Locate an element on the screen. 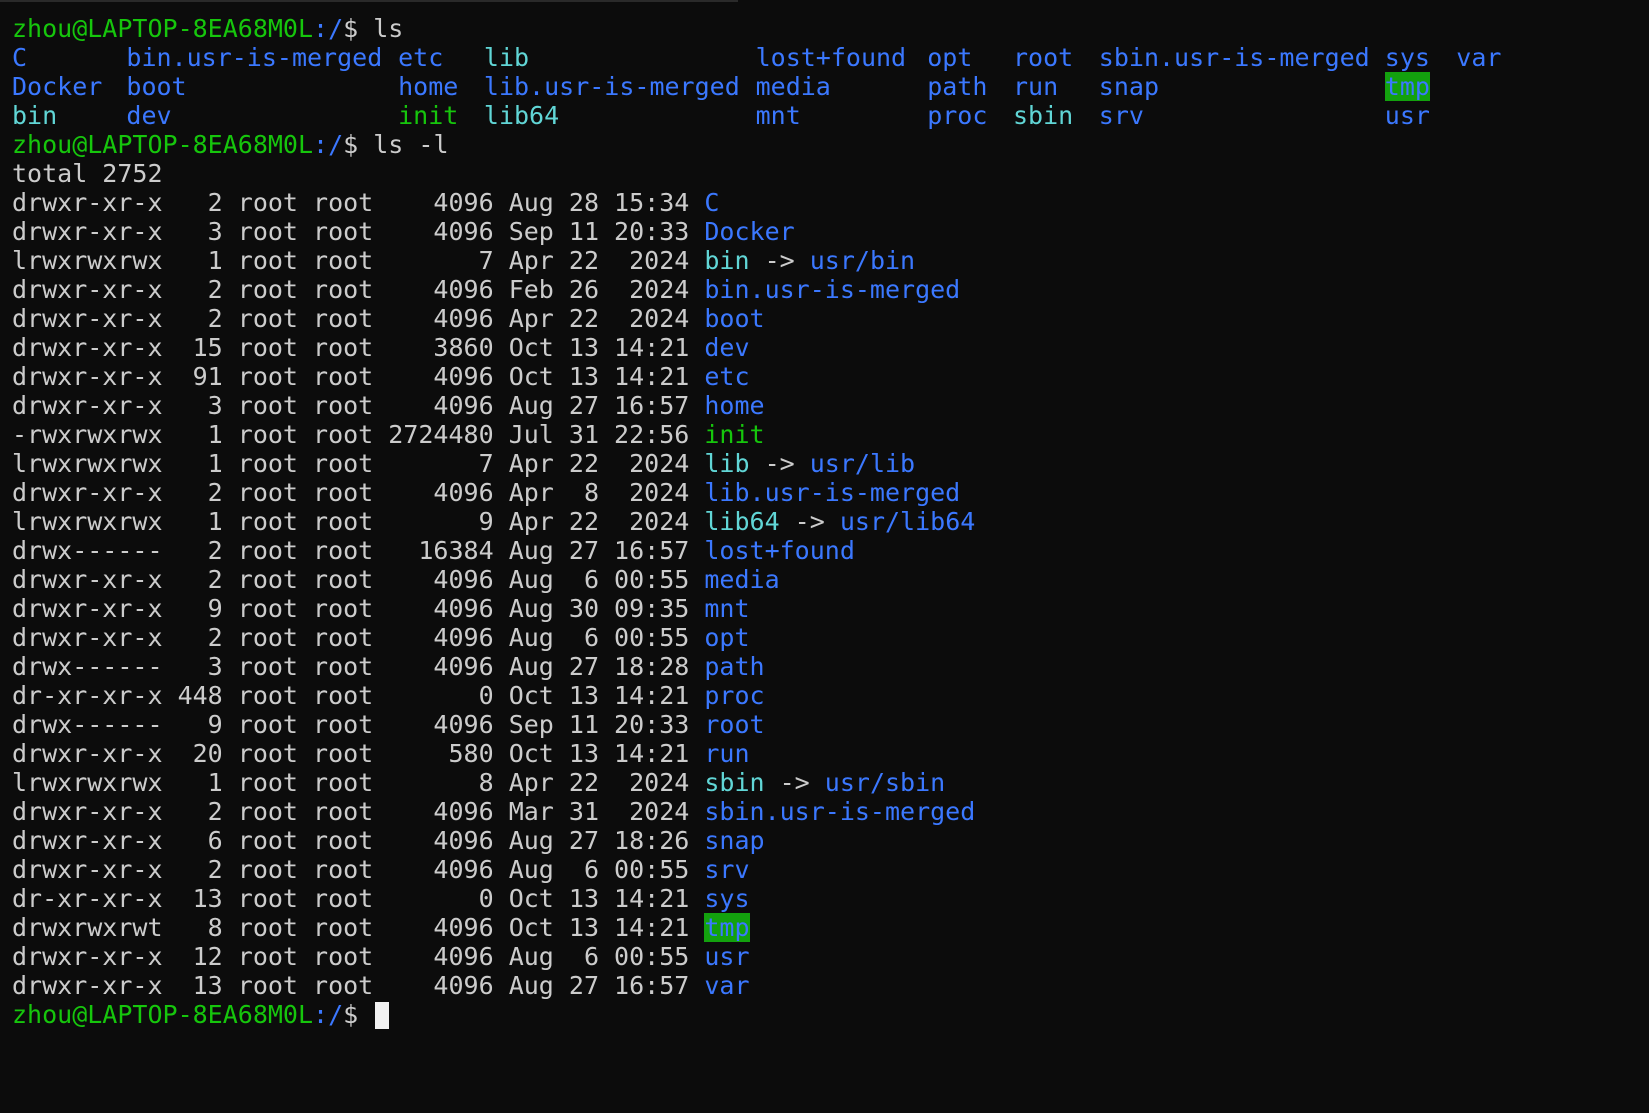  ls-entry-bin: bin is located at coordinates (35, 115).